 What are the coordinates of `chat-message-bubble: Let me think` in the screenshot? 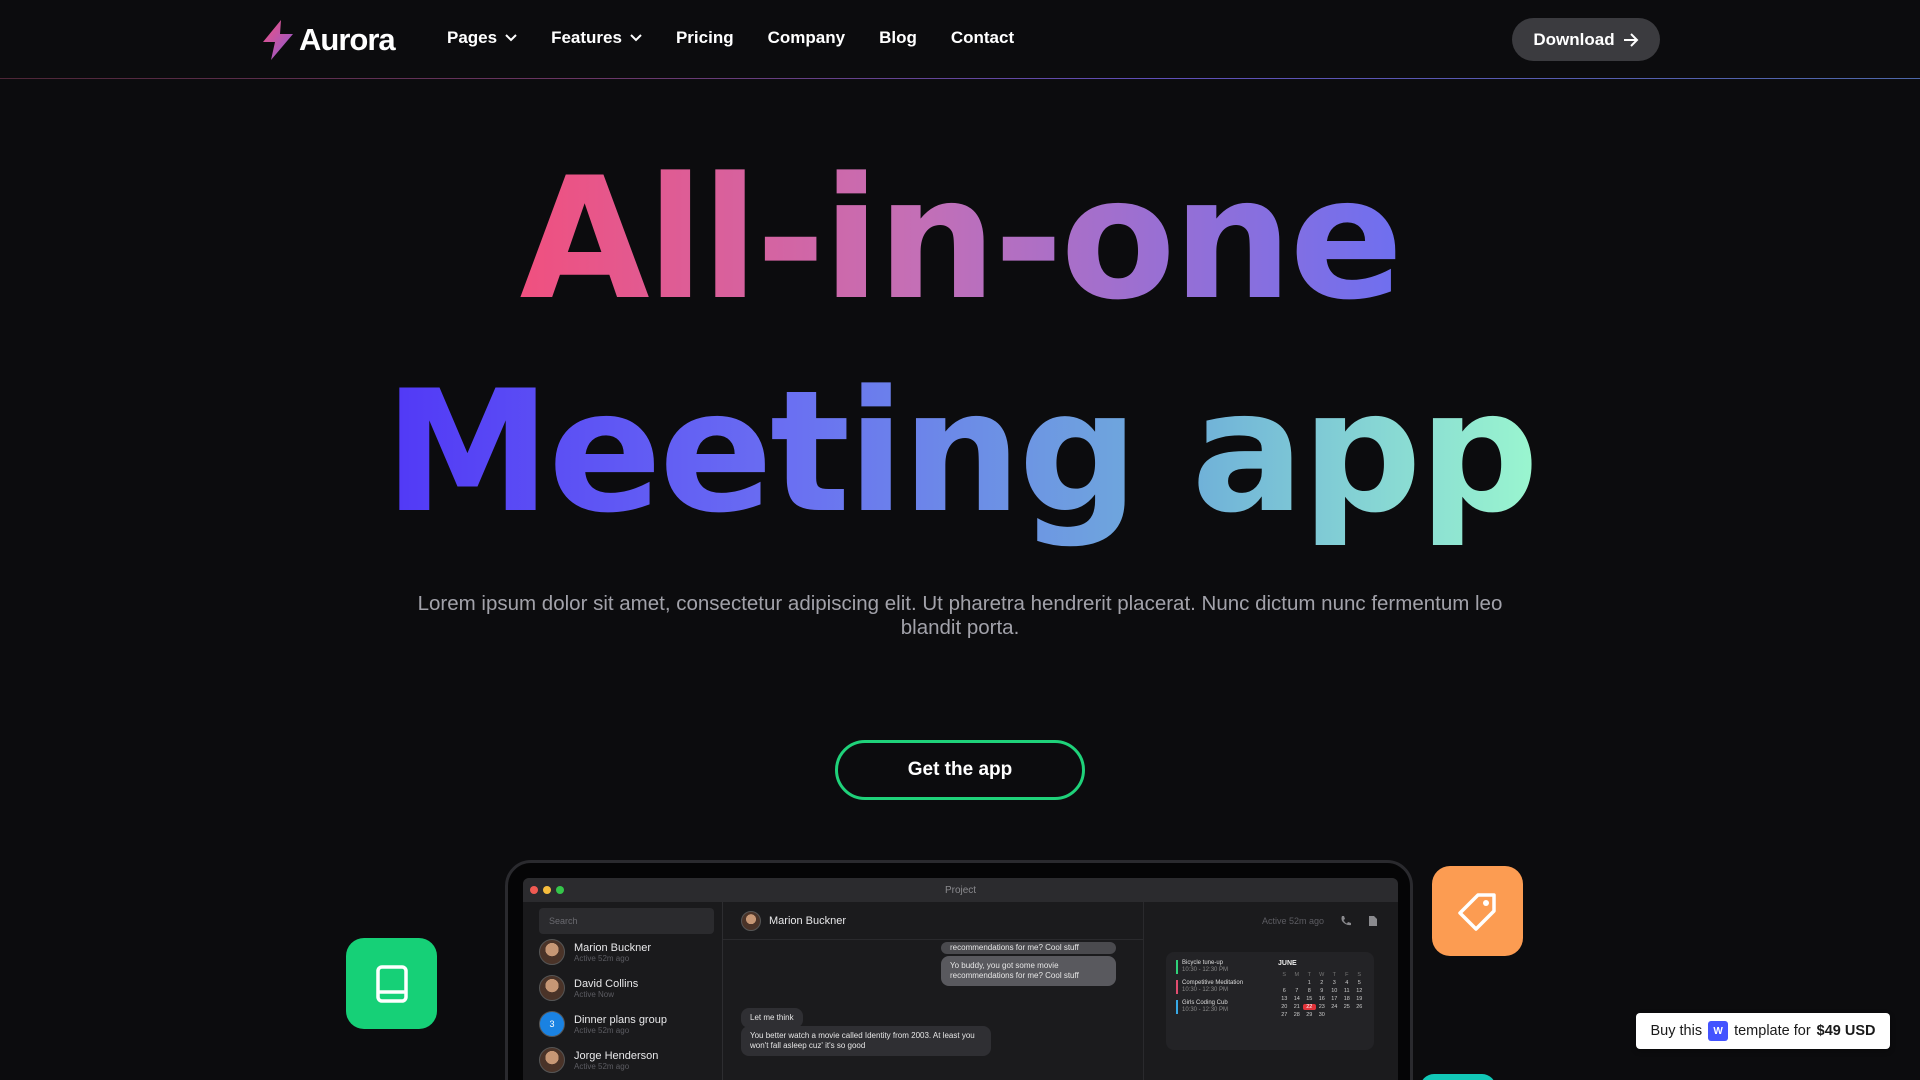 It's located at (772, 1018).